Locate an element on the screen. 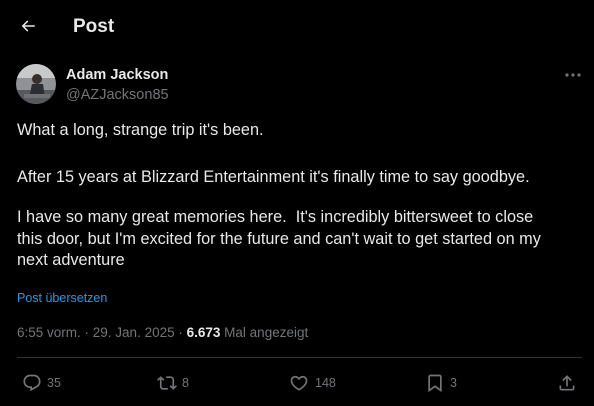 The width and height of the screenshot is (594, 406). post-time: 6:55 vorm. is located at coordinates (49, 332).